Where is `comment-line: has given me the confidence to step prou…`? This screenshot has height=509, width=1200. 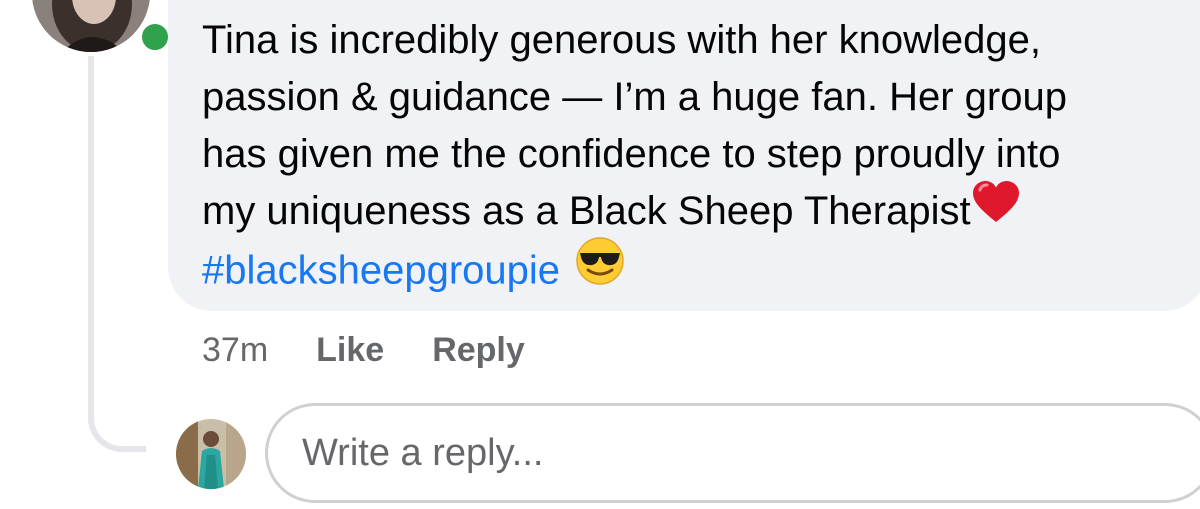
comment-line: has given me the confidence to step prou… is located at coordinates (631, 154).